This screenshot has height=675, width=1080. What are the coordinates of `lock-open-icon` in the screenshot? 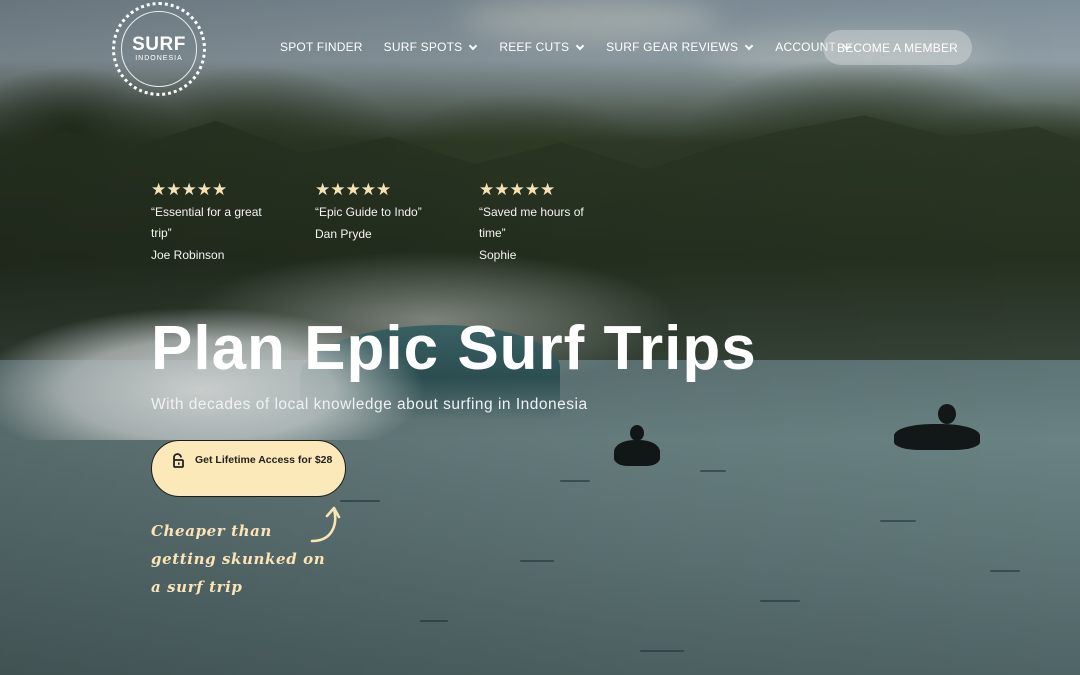 It's located at (178, 460).